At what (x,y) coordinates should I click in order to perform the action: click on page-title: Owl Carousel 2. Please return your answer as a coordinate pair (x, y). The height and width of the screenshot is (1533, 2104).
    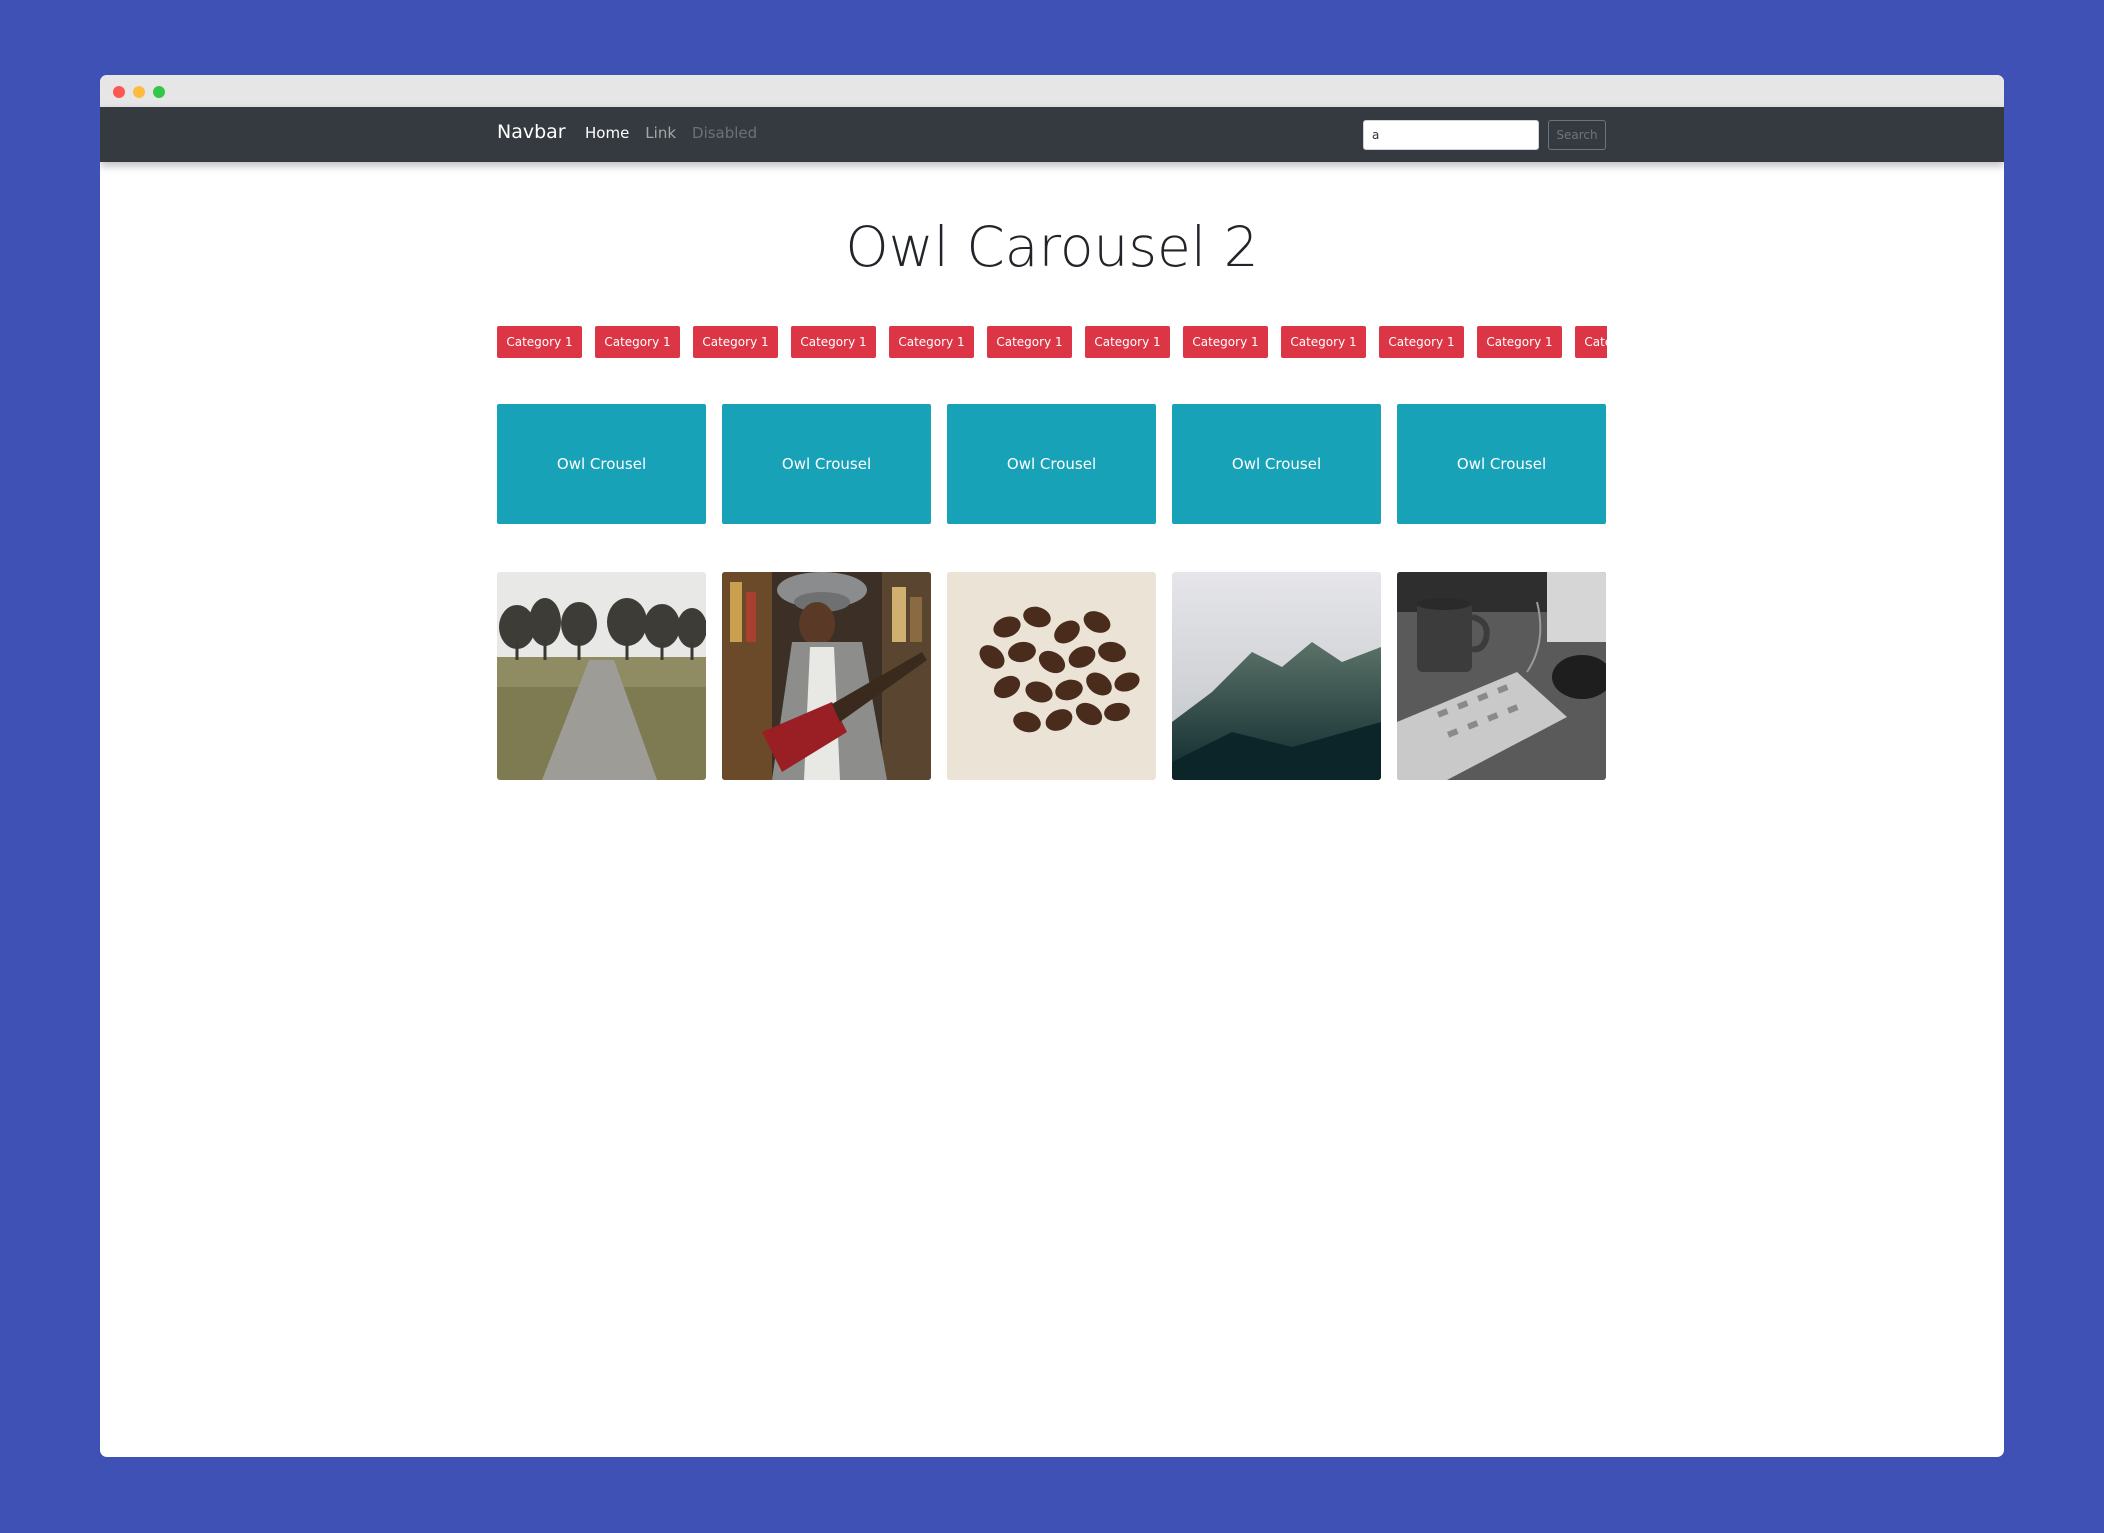
    Looking at the image, I should click on (1052, 247).